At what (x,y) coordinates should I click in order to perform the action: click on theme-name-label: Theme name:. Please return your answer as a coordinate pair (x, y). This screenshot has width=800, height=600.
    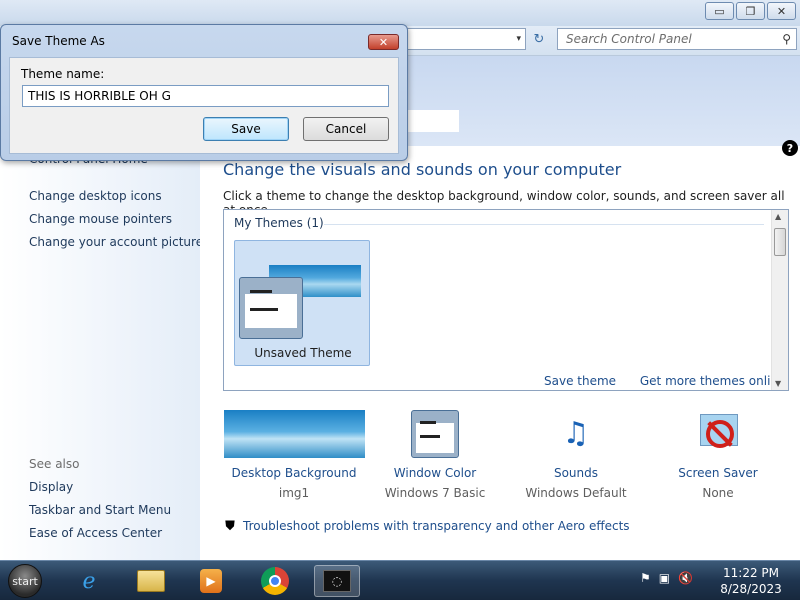
    Looking at the image, I should click on (63, 74).